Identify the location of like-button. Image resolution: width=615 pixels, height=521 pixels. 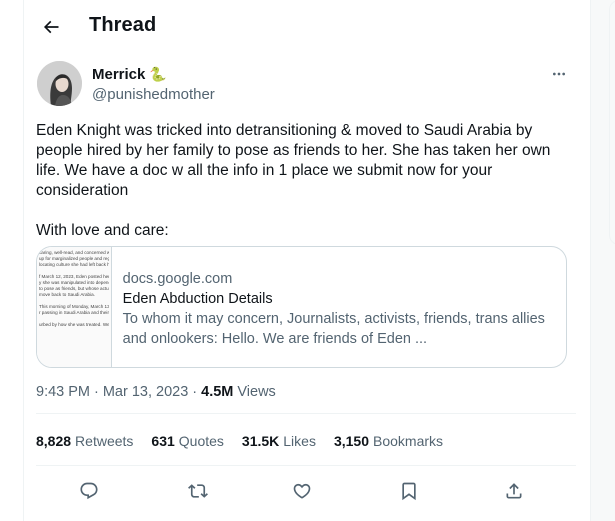
(302, 491).